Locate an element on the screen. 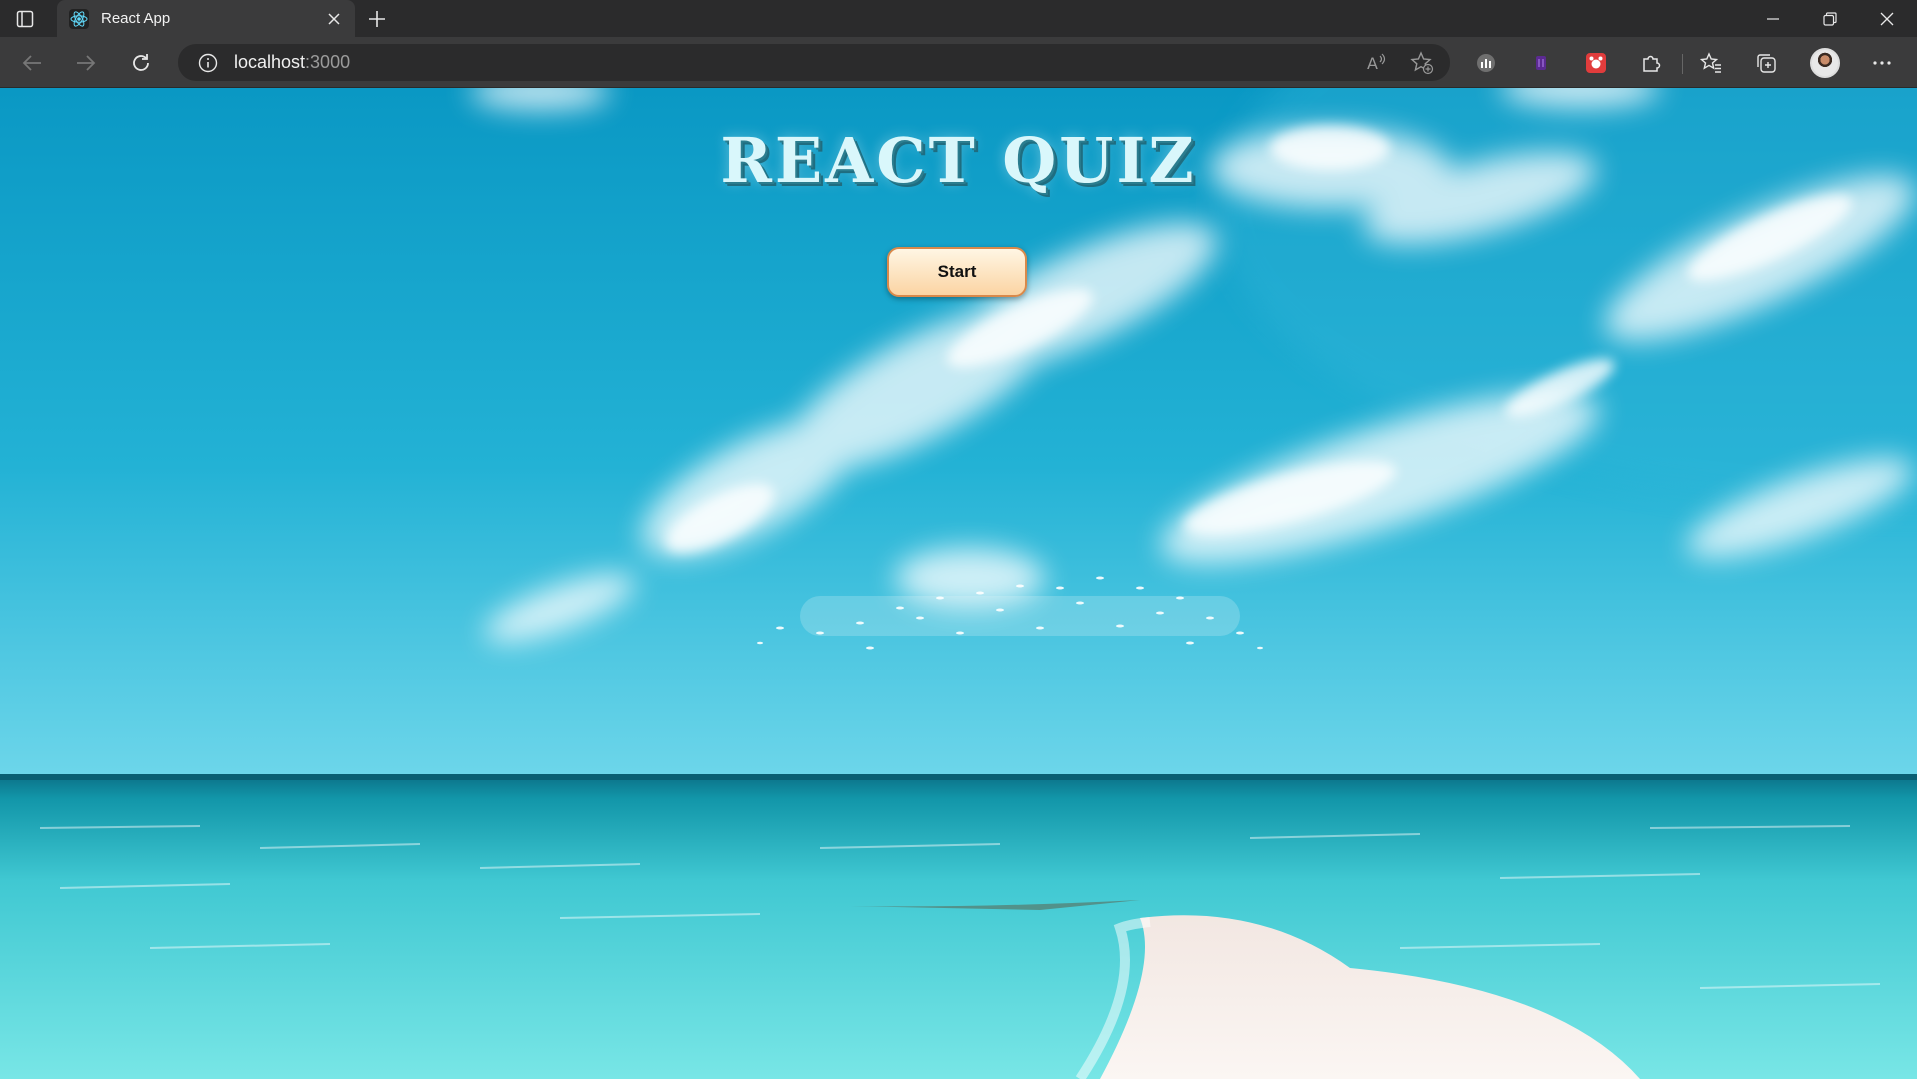 This screenshot has width=1917, height=1079. minimize-icon is located at coordinates (1773, 18).